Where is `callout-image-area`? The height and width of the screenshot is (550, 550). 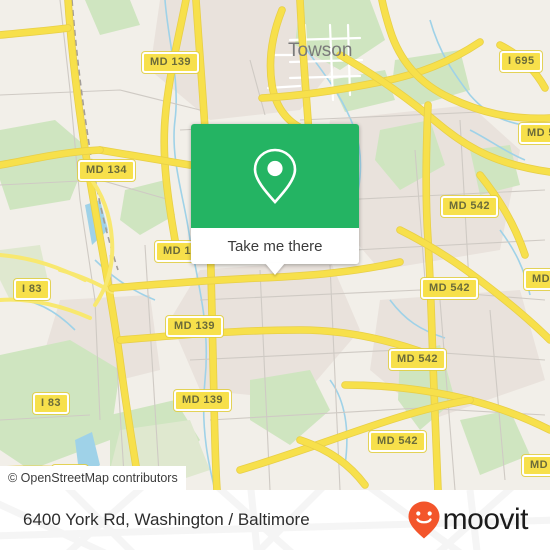
callout-image-area is located at coordinates (275, 176).